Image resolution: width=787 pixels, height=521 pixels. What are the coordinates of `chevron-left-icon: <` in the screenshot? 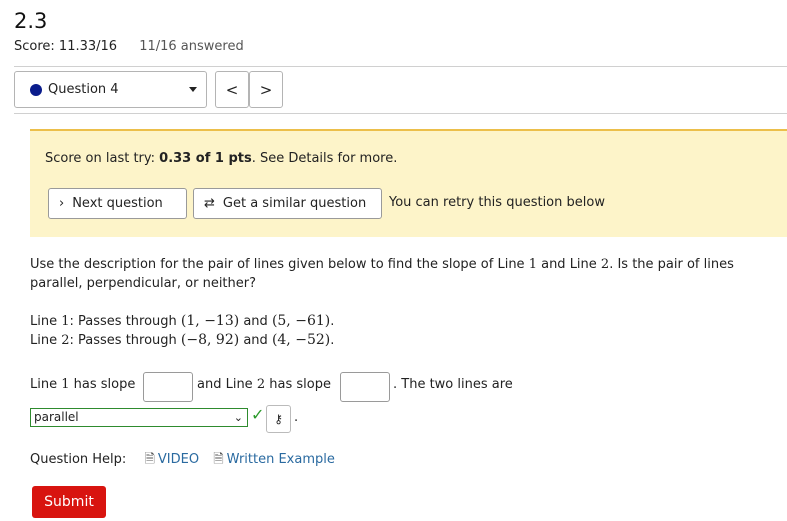 It's located at (232, 89).